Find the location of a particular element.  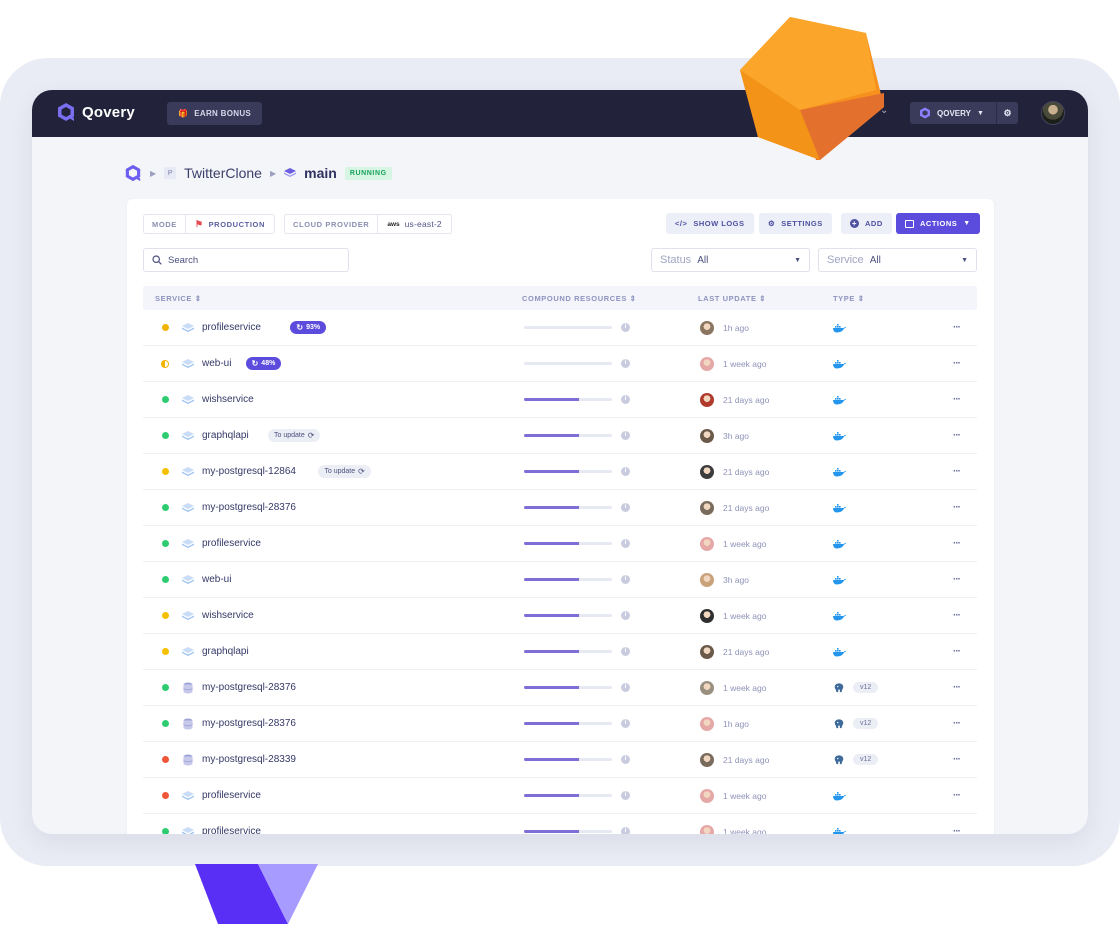

table-row: my-postgresql-28376 i 1 week ago v12 ··· is located at coordinates (560, 688).